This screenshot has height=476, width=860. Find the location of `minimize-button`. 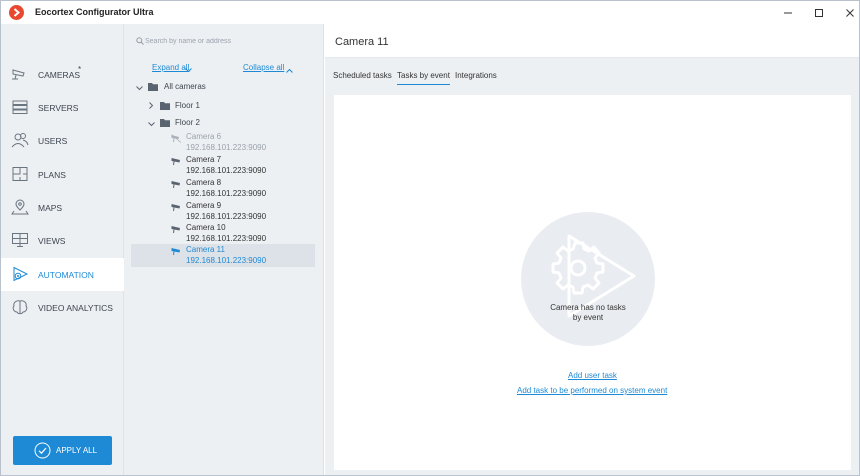

minimize-button is located at coordinates (788, 12).